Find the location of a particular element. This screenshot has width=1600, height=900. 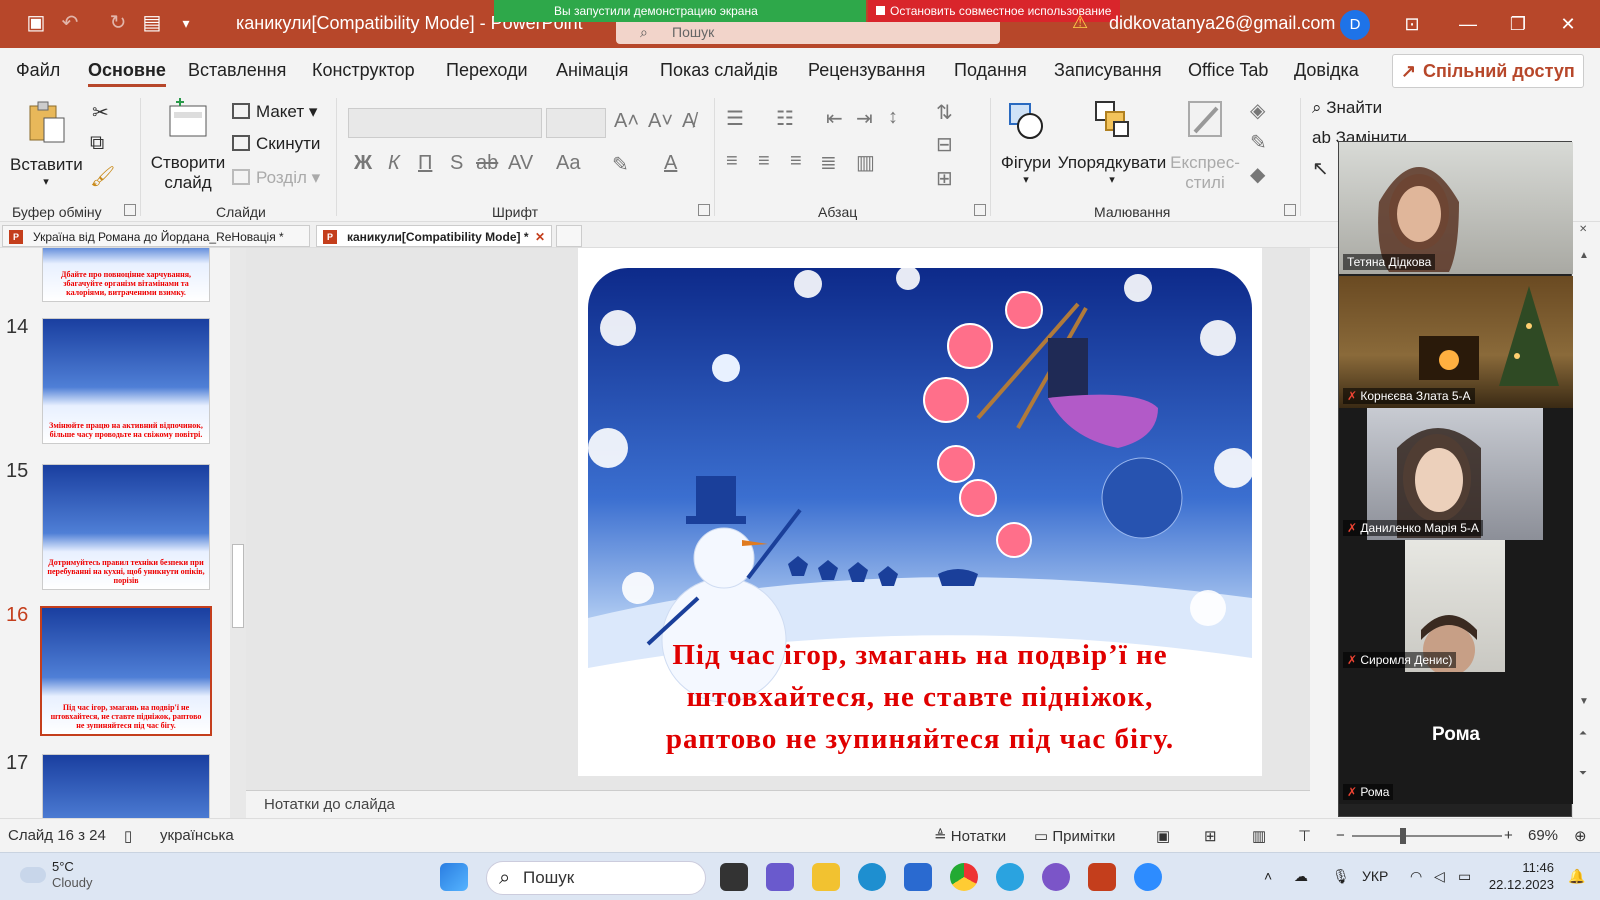

strikethrough-button: ab is located at coordinates (487, 163).